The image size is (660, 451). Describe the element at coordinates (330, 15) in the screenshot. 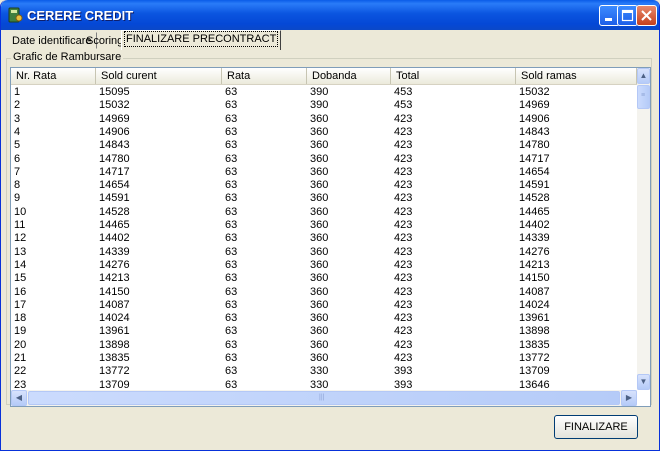

I see `title-bar: CERERE CREDIT` at that location.